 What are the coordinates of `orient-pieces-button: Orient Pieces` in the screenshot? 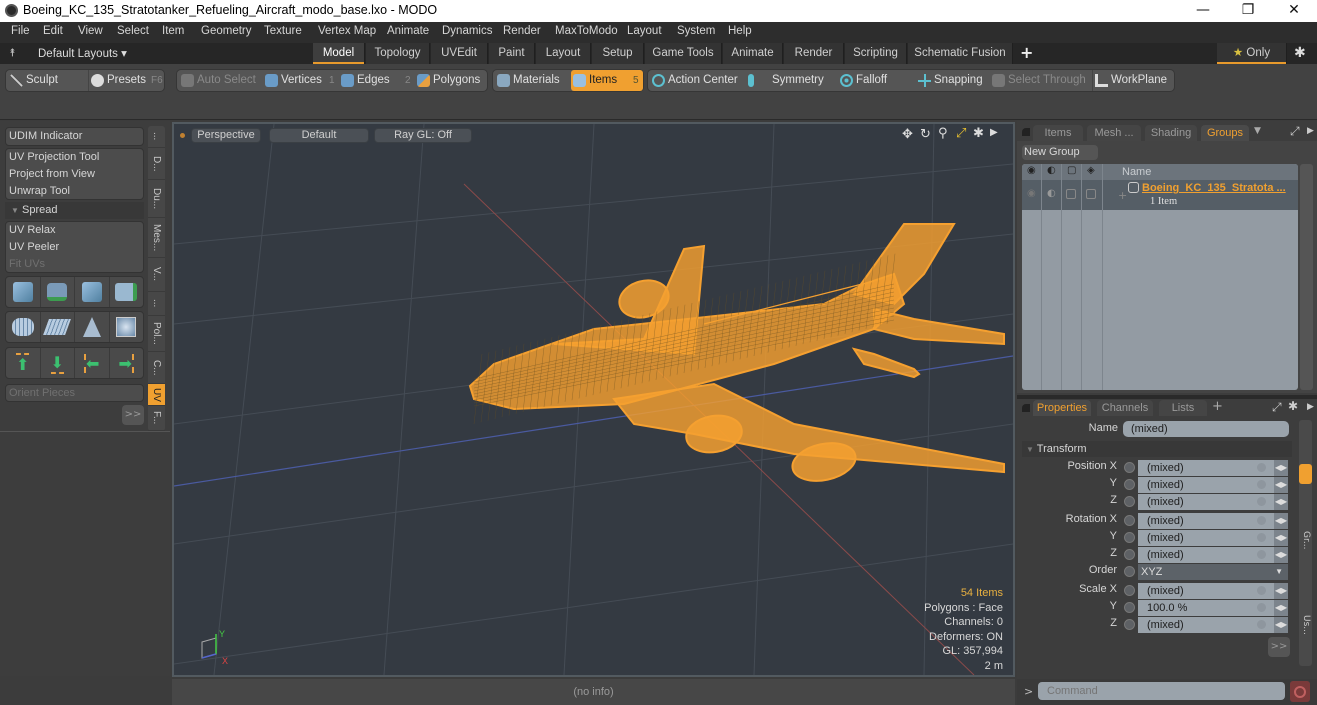 It's located at (74, 393).